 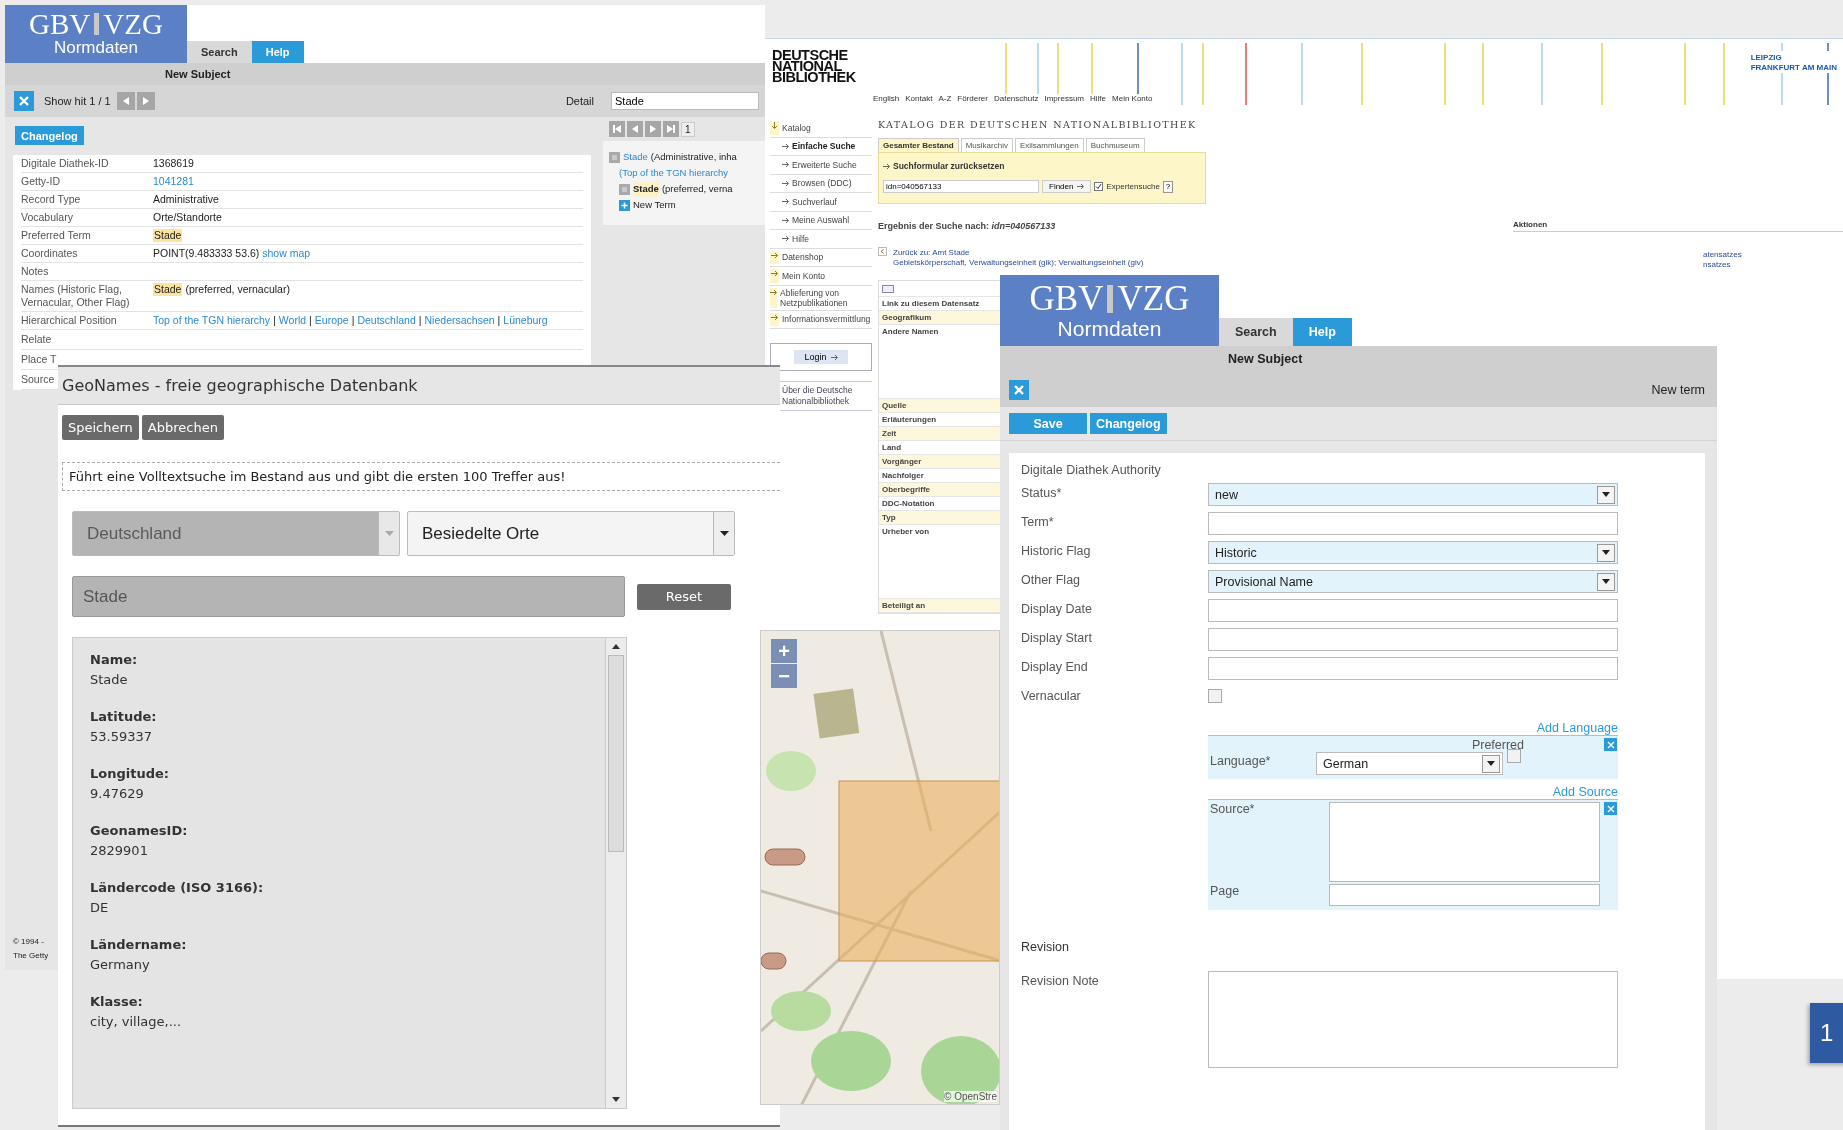 I want to click on section-title: Revision, so click(x=1045, y=947).